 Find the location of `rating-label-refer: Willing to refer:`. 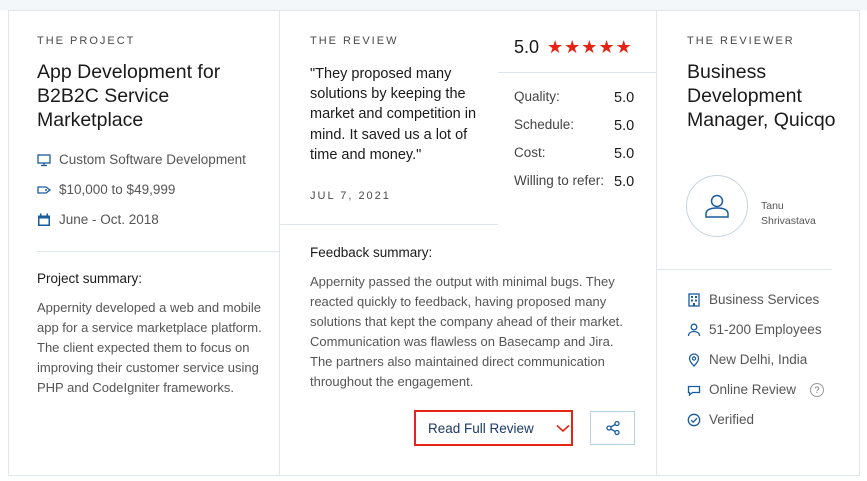

rating-label-refer: Willing to refer: is located at coordinates (559, 180).